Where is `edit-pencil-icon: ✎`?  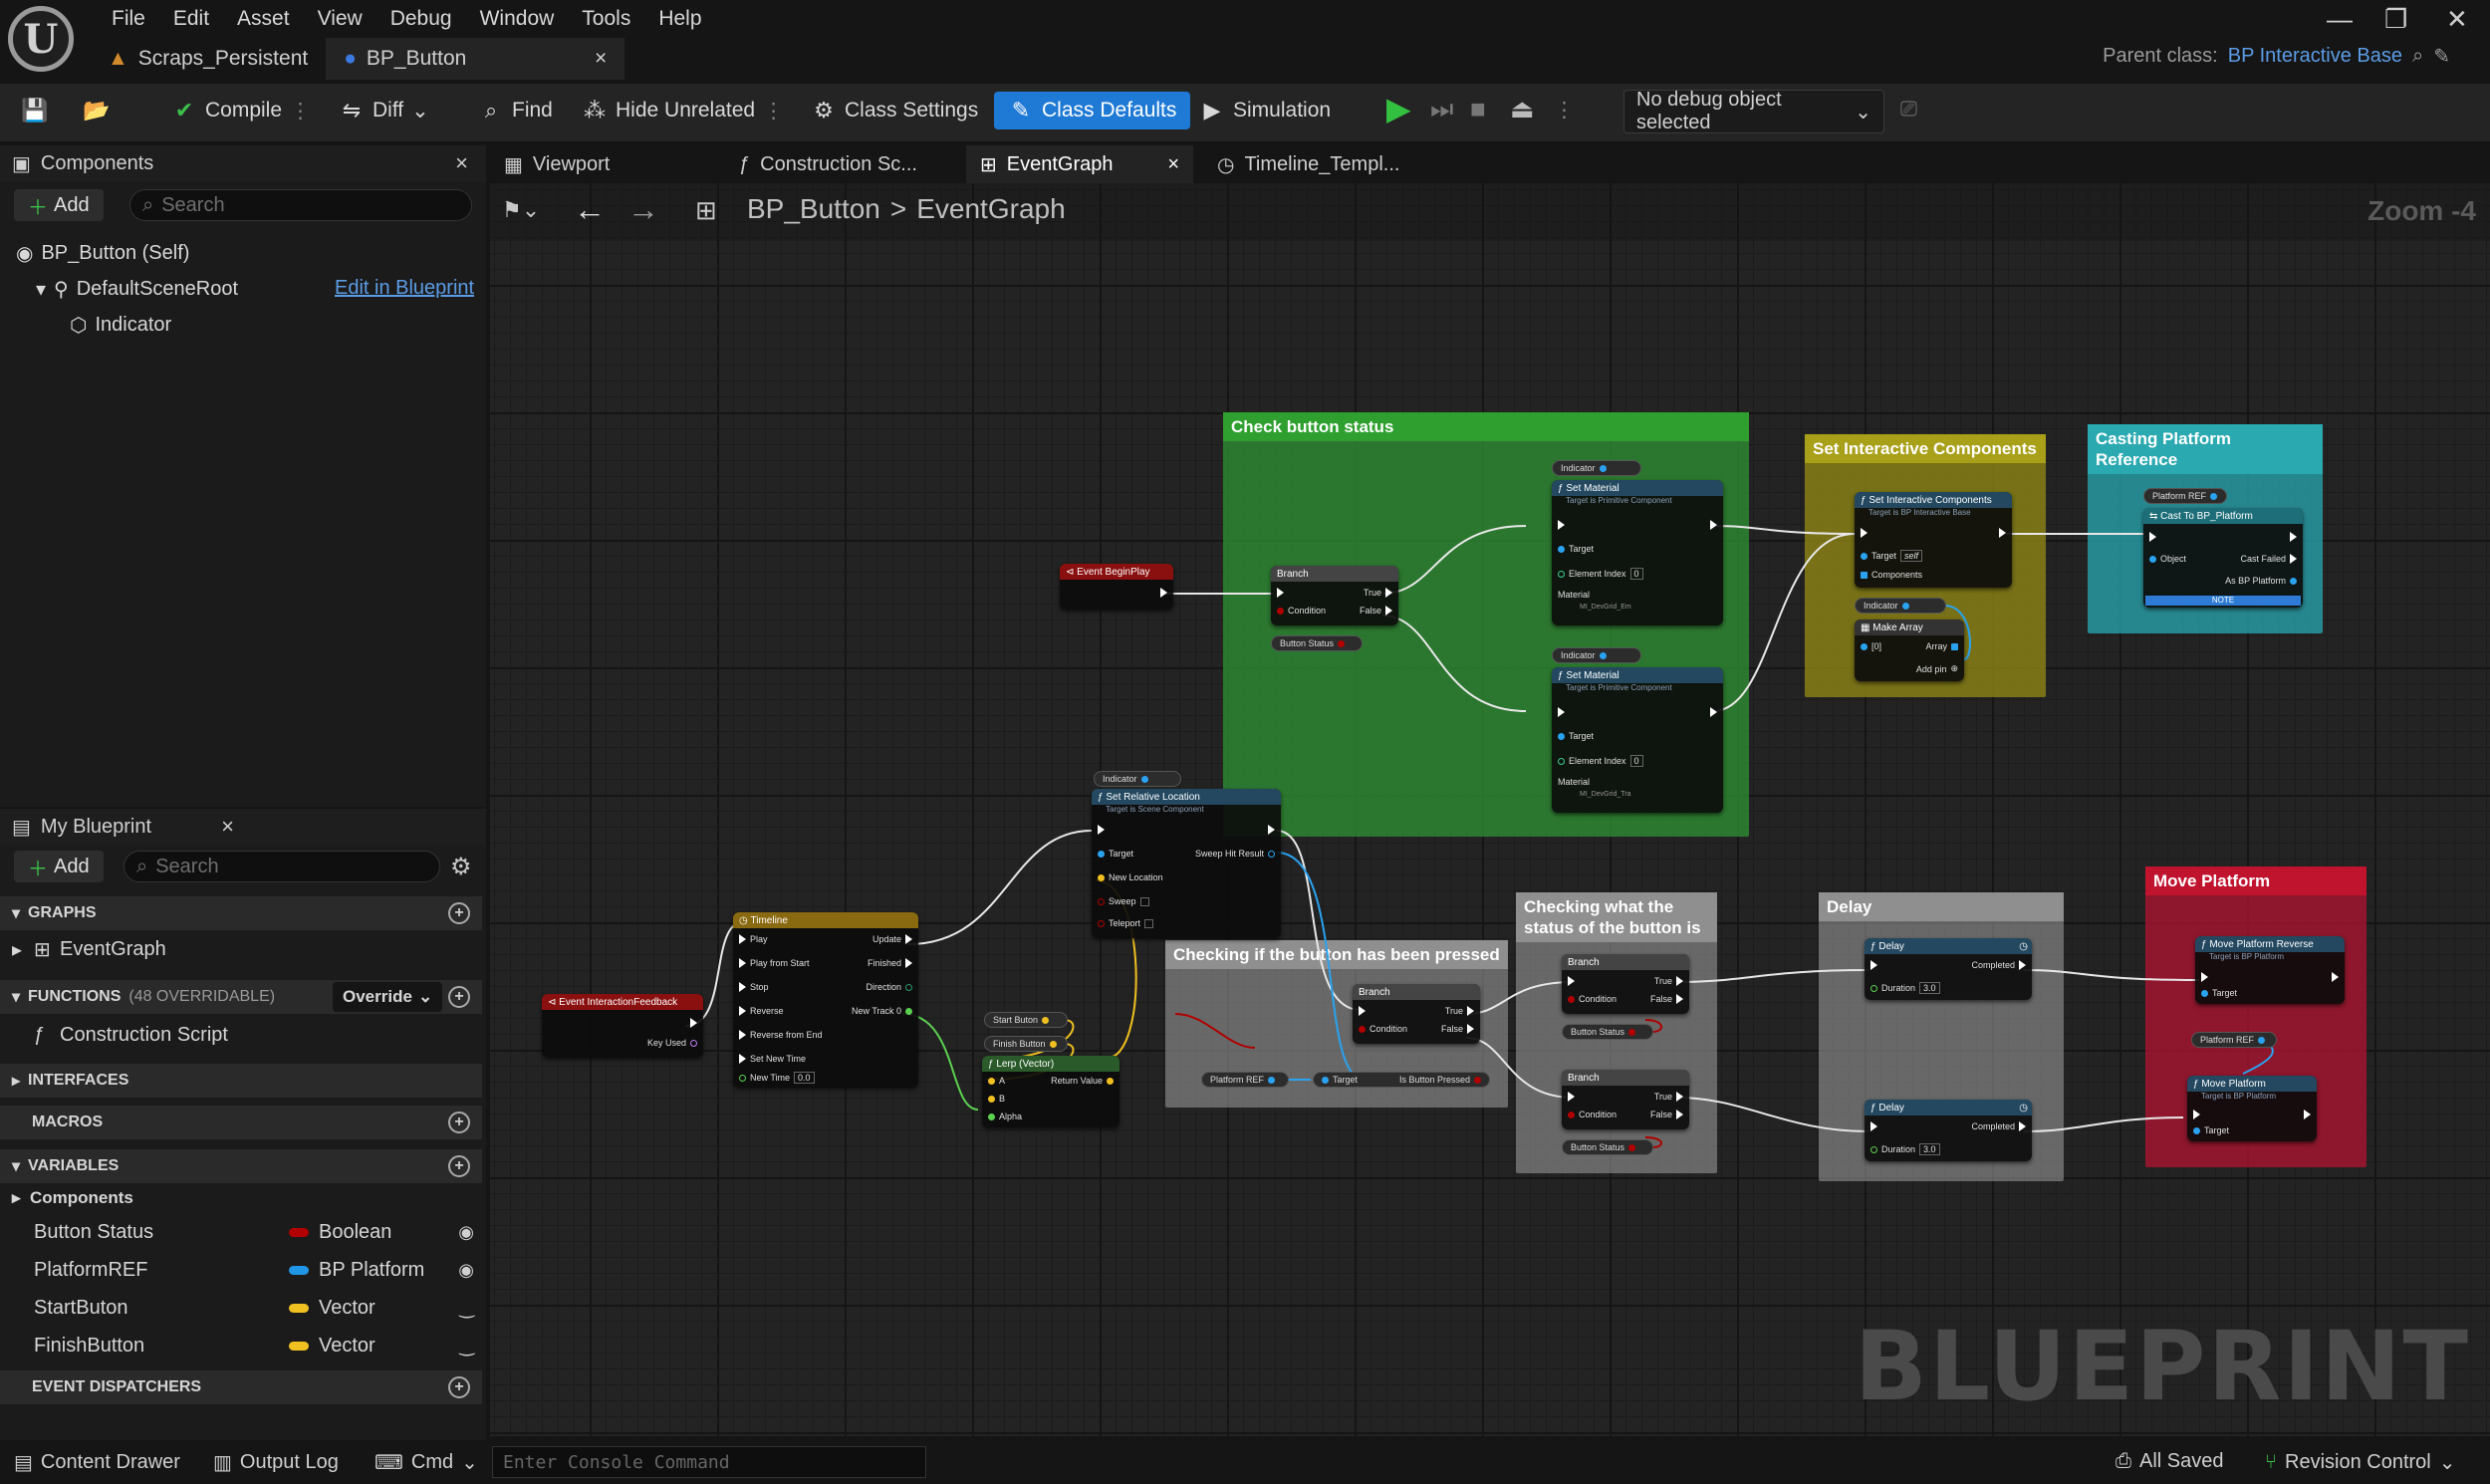 edit-pencil-icon: ✎ is located at coordinates (2441, 56).